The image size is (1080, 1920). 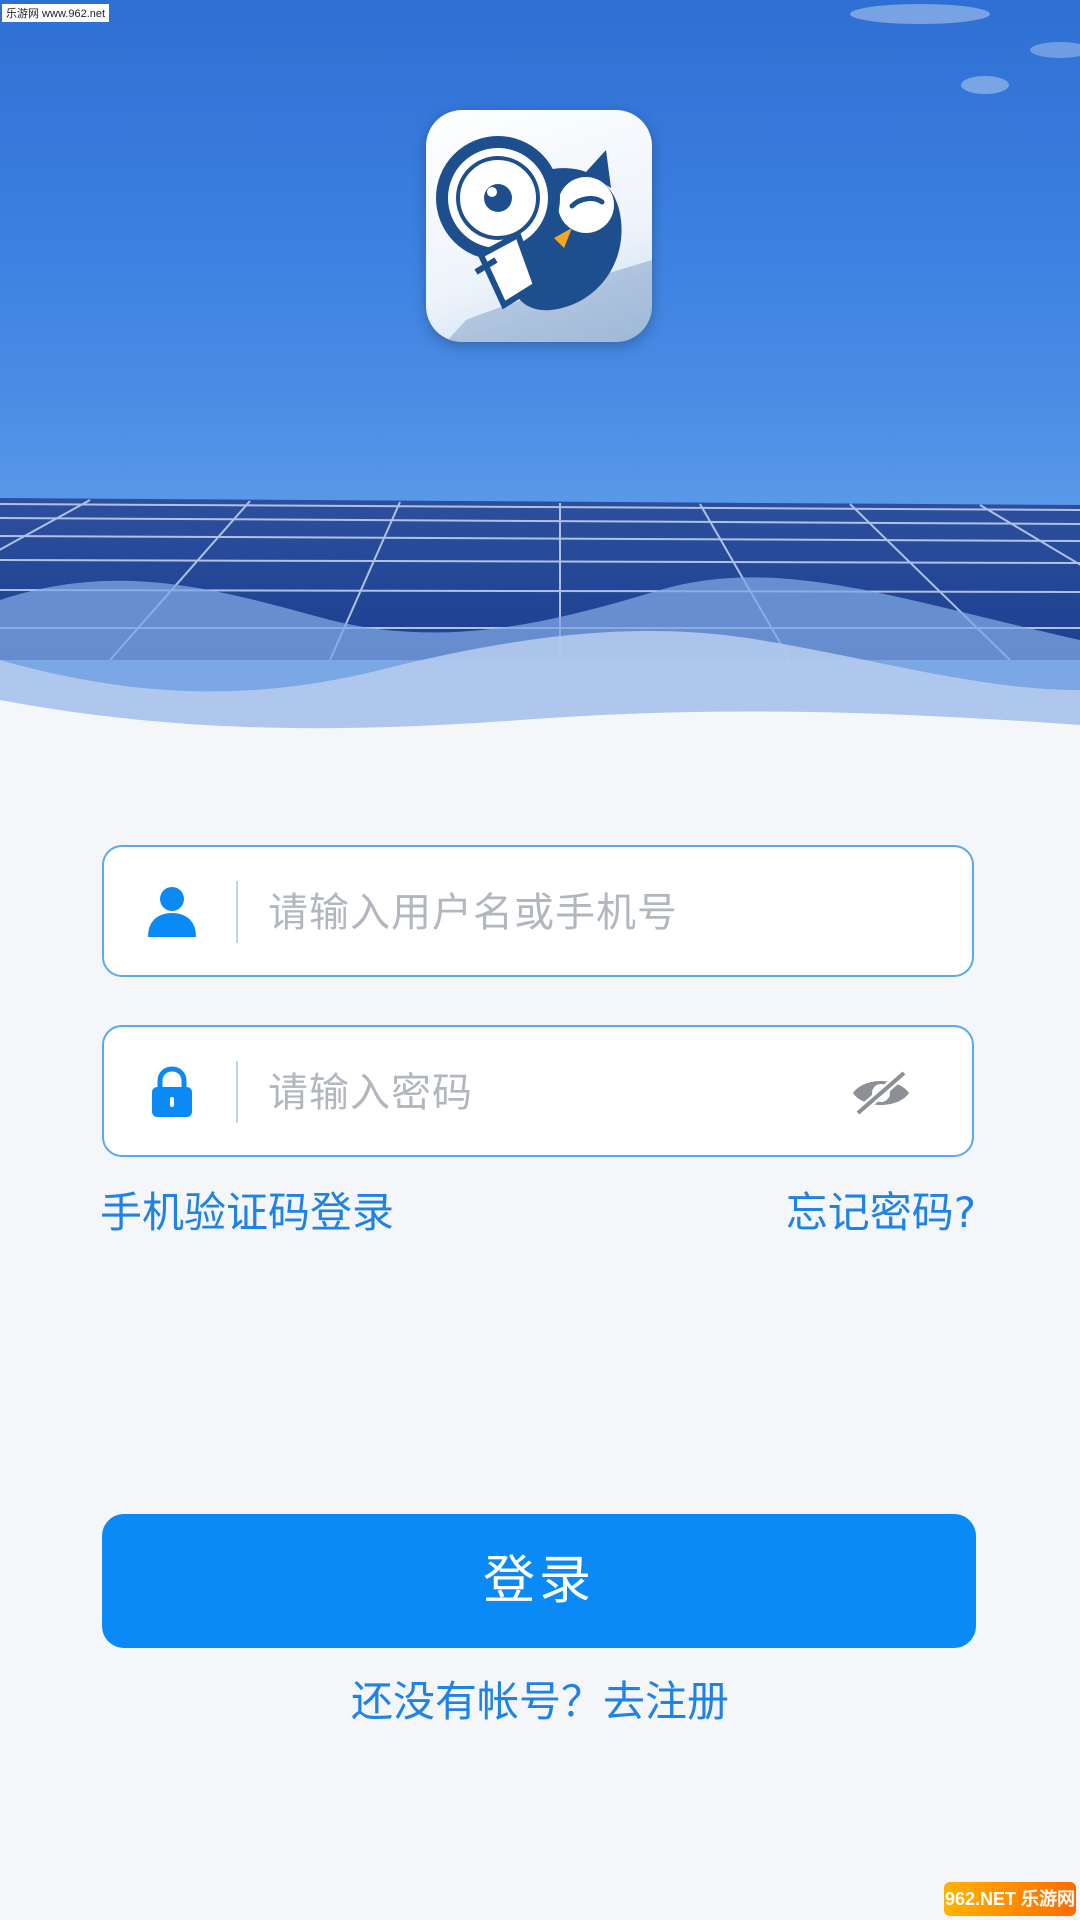 What do you see at coordinates (1010, 1899) in the screenshot?
I see `site-watermark-badge: 962.NET 乐游网` at bounding box center [1010, 1899].